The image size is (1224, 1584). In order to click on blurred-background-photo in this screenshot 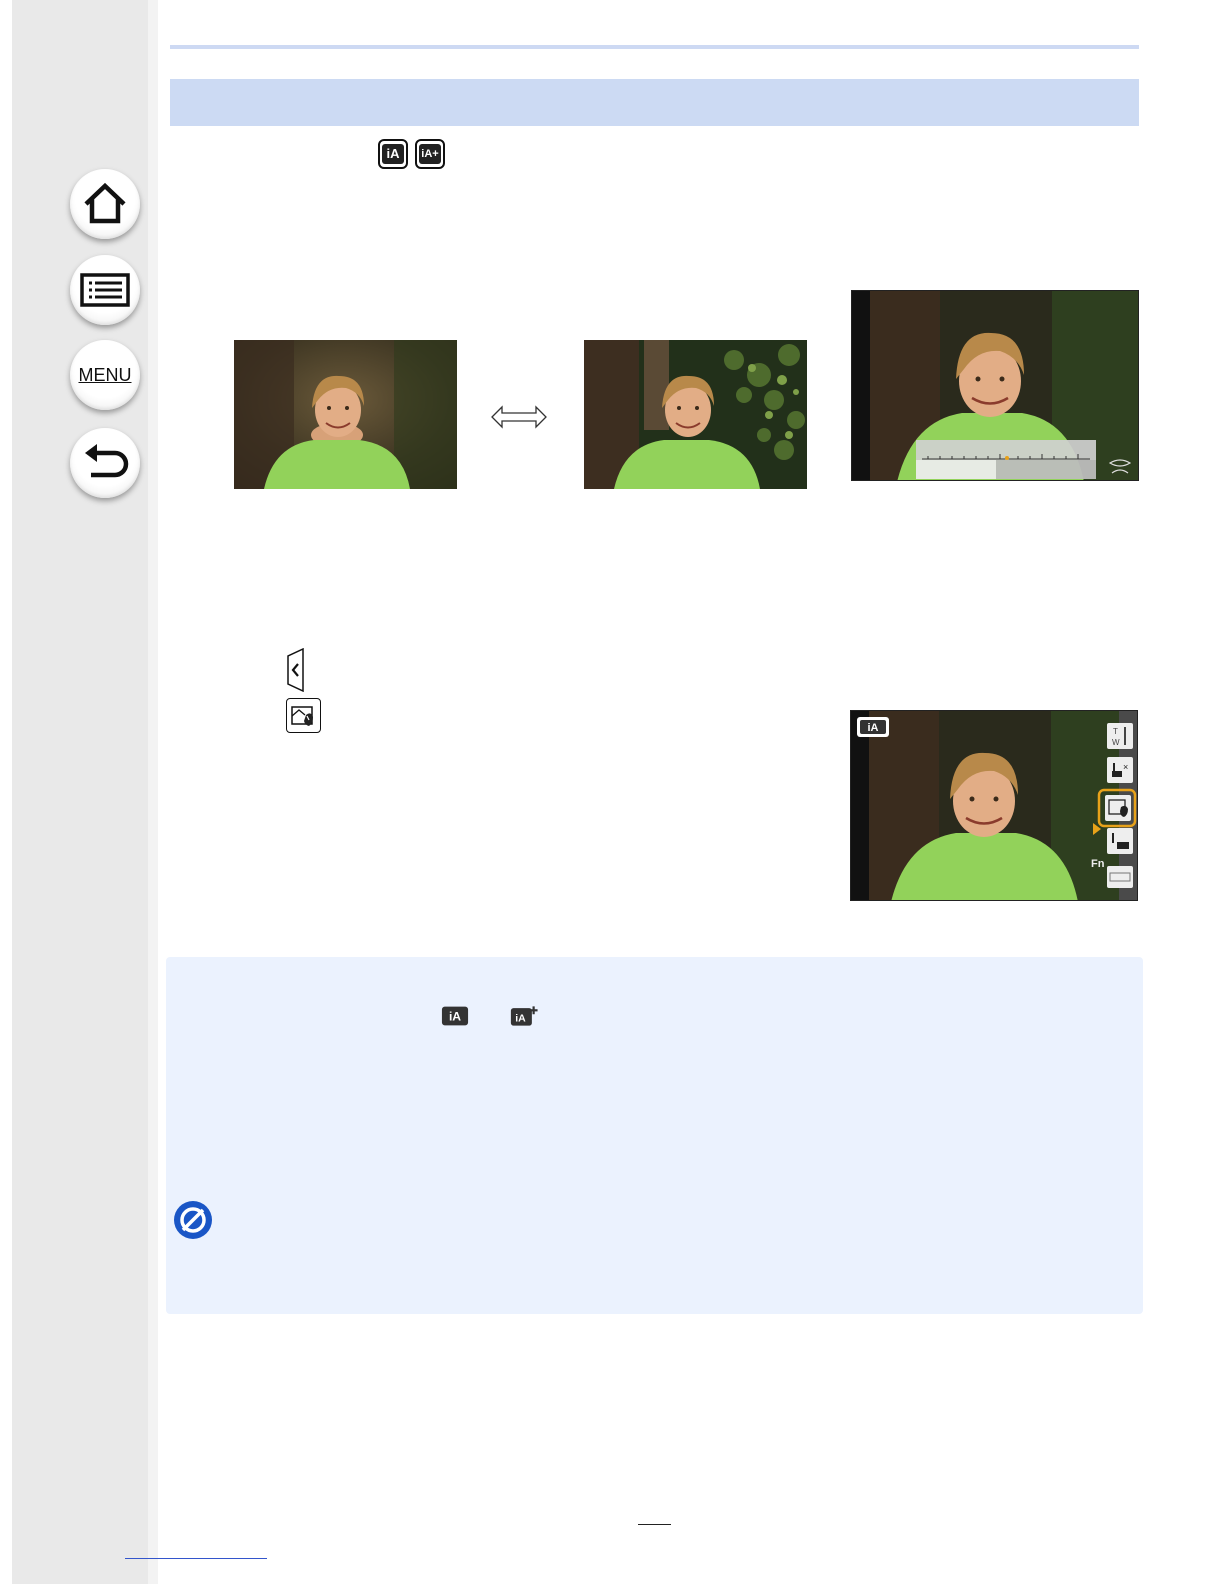, I will do `click(345, 414)`.